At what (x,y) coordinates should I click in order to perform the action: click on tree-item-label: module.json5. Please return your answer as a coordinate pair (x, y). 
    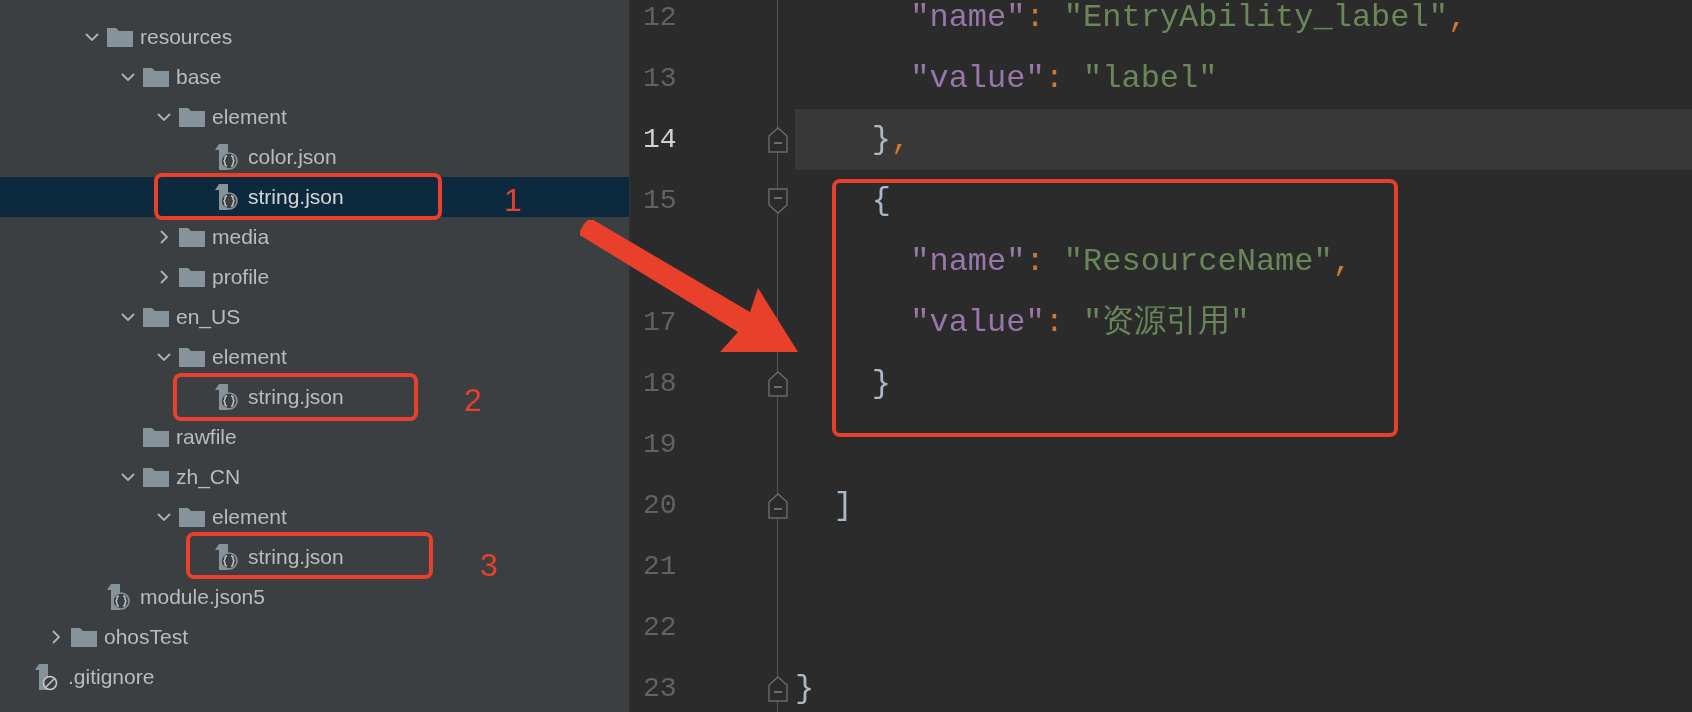
    Looking at the image, I should click on (202, 597).